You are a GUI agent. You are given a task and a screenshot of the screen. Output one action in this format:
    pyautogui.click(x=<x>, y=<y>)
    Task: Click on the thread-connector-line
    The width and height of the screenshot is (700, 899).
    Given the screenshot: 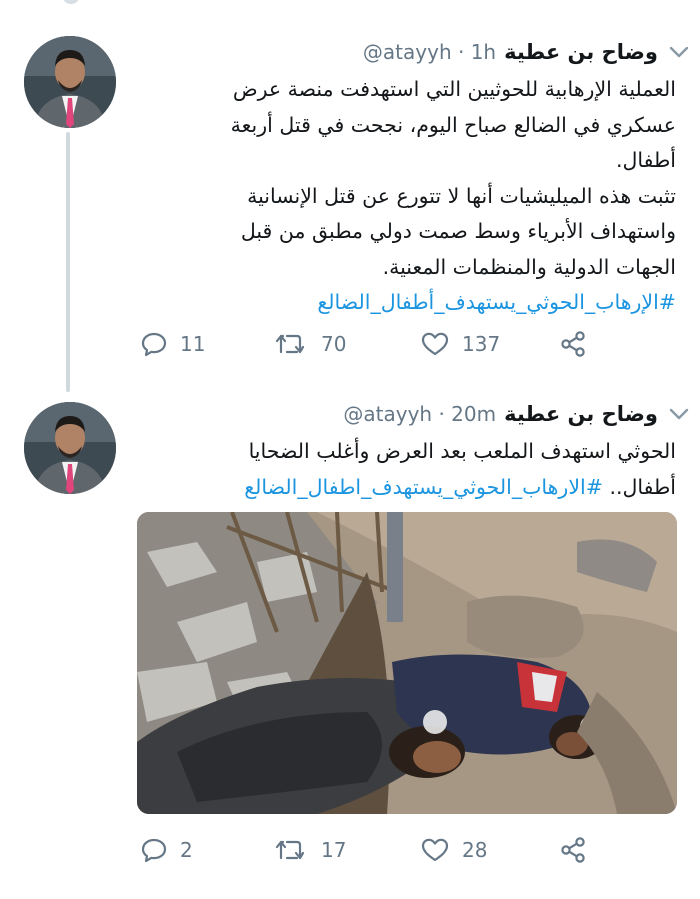 What is the action you would take?
    pyautogui.click(x=68, y=262)
    